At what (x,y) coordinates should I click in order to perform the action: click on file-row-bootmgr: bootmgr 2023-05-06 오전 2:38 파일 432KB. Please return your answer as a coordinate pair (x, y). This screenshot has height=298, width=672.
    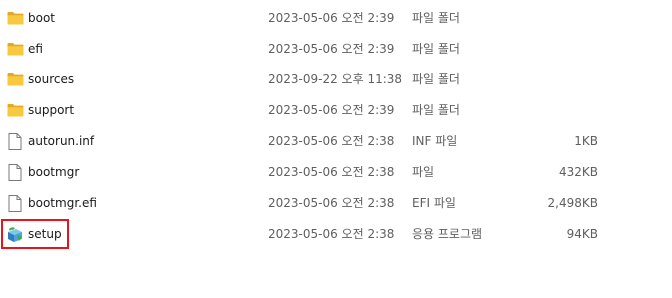
    Looking at the image, I should click on (336, 172).